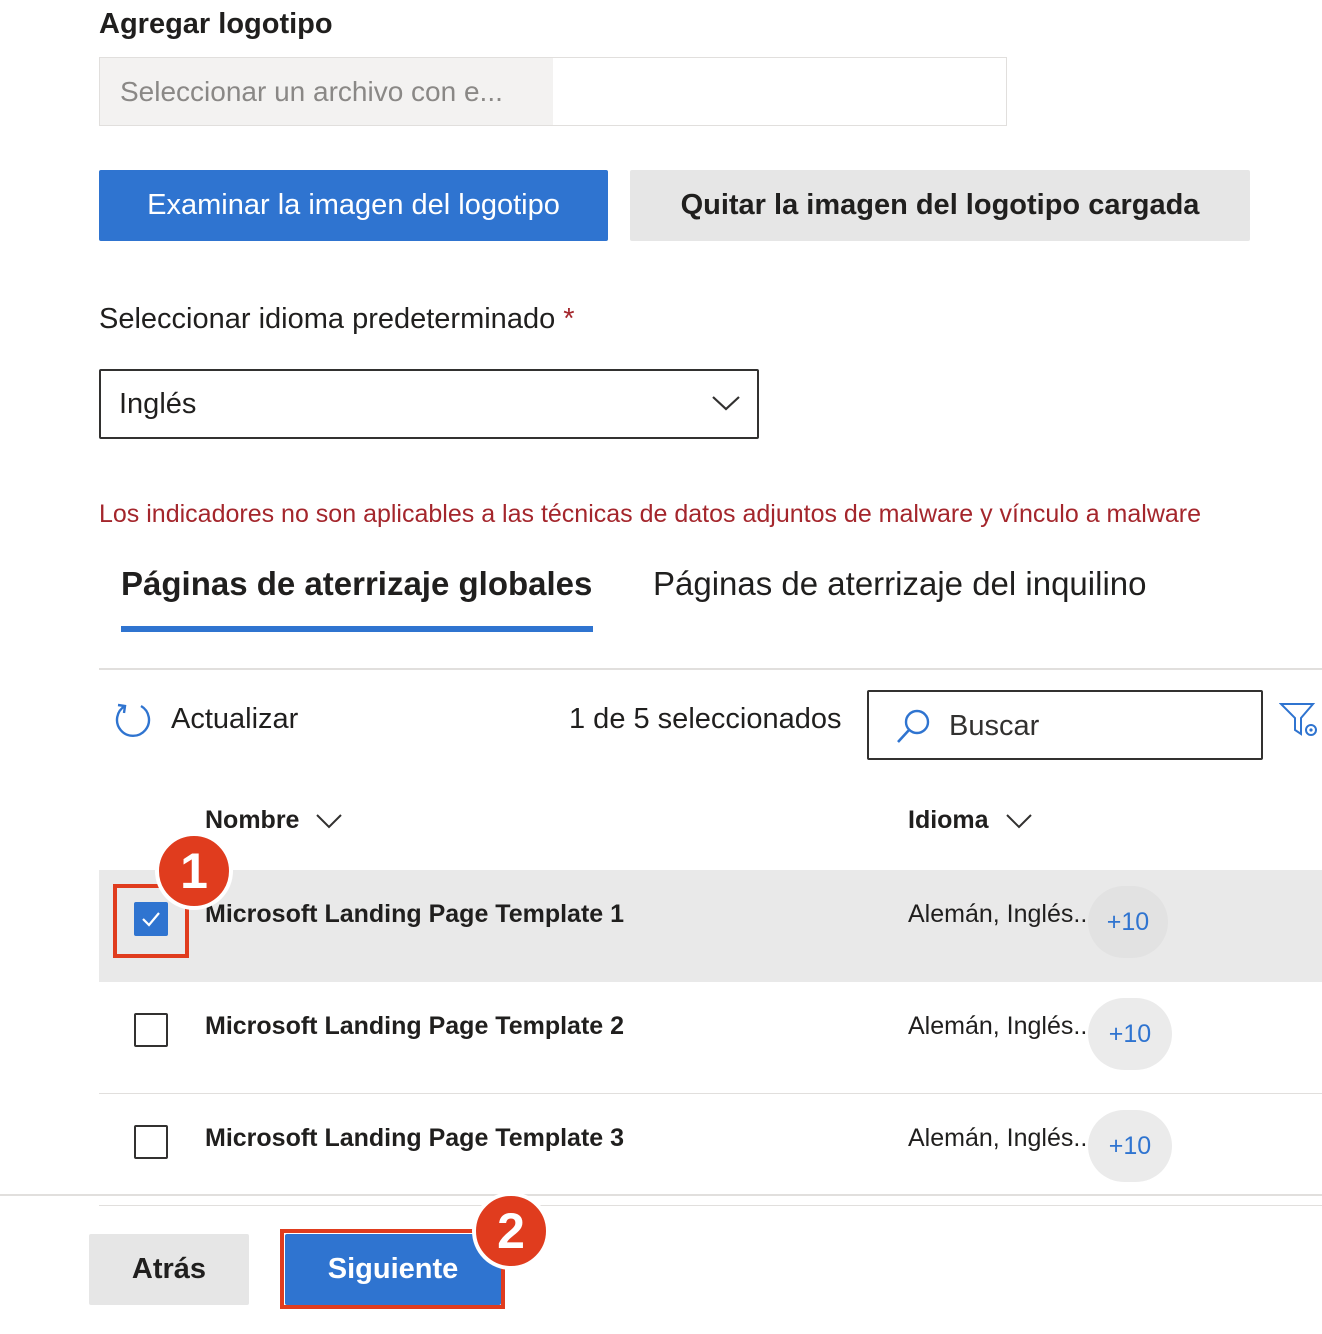 Image resolution: width=1322 pixels, height=1334 pixels. Describe the element at coordinates (415, 1138) in the screenshot. I see `row-name: Microsoft Landing Page Template 3` at that location.